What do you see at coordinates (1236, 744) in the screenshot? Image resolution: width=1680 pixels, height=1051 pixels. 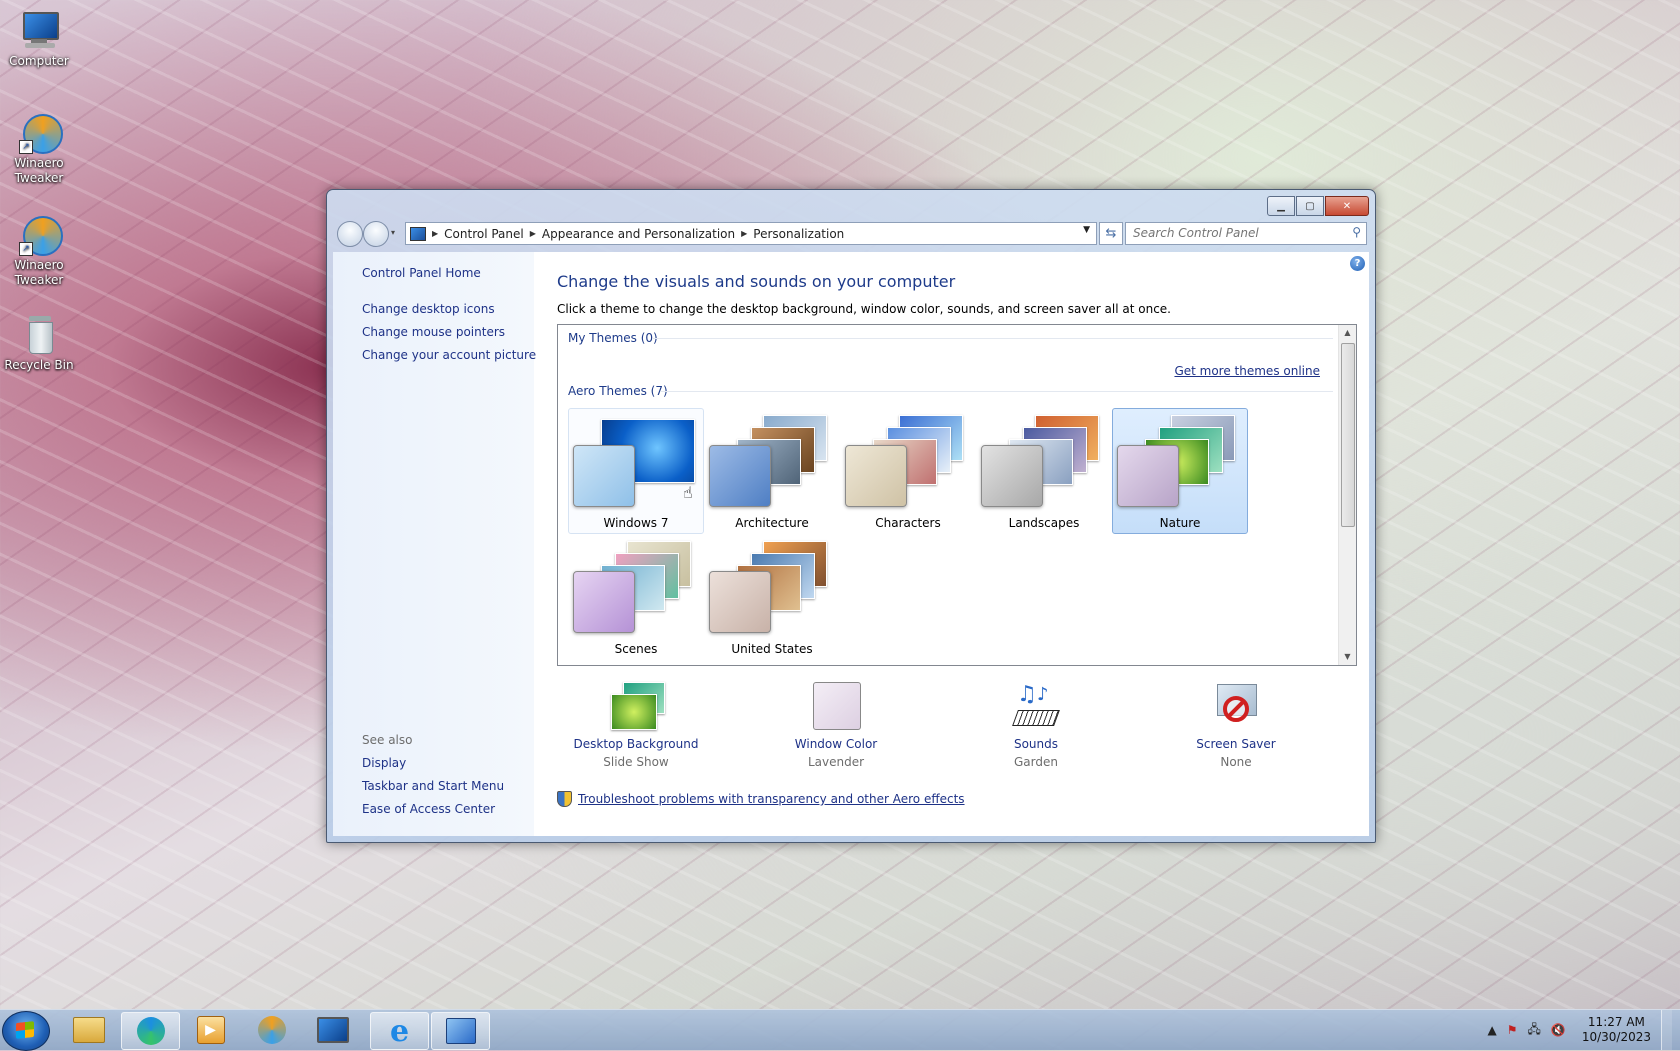 I see `screen-saver-label: Screen Saver` at bounding box center [1236, 744].